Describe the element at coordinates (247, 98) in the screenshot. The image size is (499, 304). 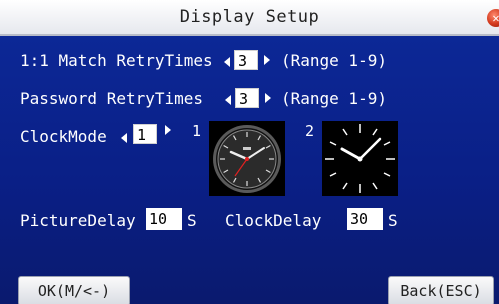
I see `password-retry-value: 3` at that location.